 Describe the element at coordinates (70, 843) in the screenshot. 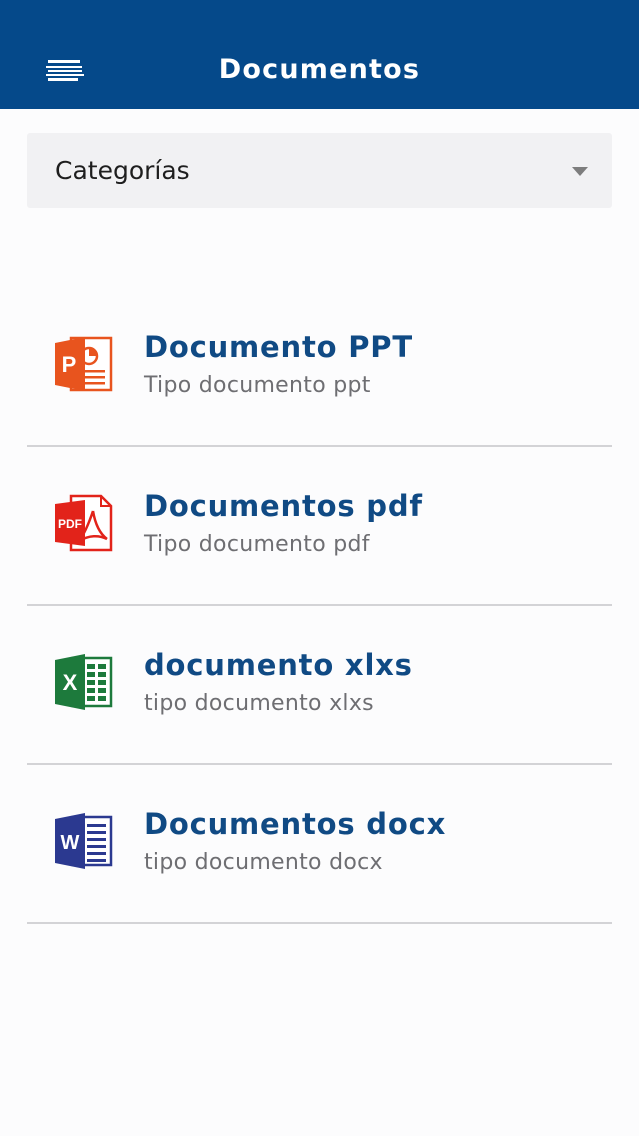

I see `svg-text: W` at that location.